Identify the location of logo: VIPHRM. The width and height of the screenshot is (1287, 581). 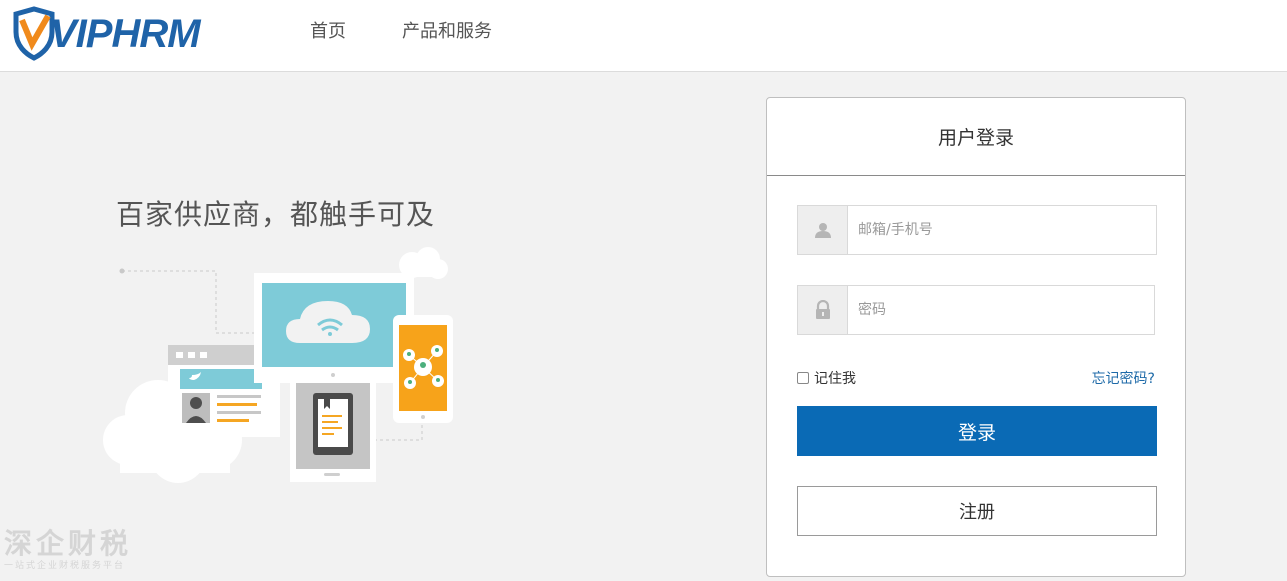
(106, 34).